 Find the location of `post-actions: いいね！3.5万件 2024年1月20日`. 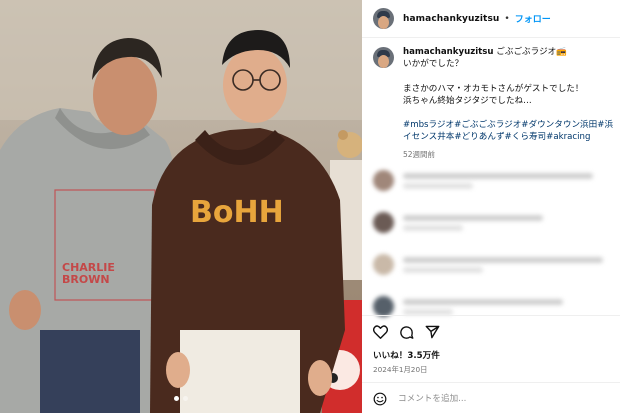

post-actions: いいね！3.5万件 2024年1月20日 is located at coordinates (491, 345).